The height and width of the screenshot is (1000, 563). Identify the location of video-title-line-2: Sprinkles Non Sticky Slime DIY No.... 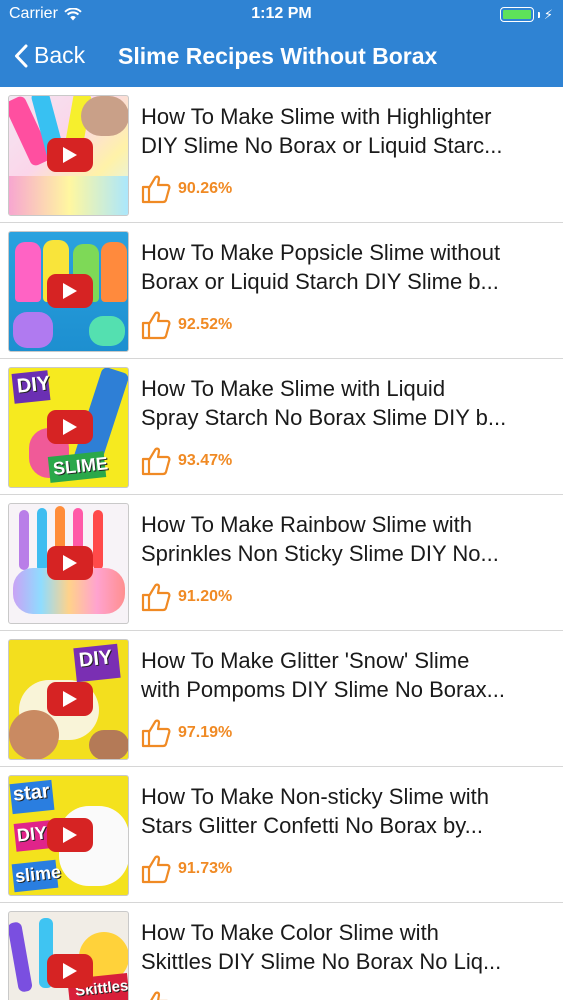
(320, 553).